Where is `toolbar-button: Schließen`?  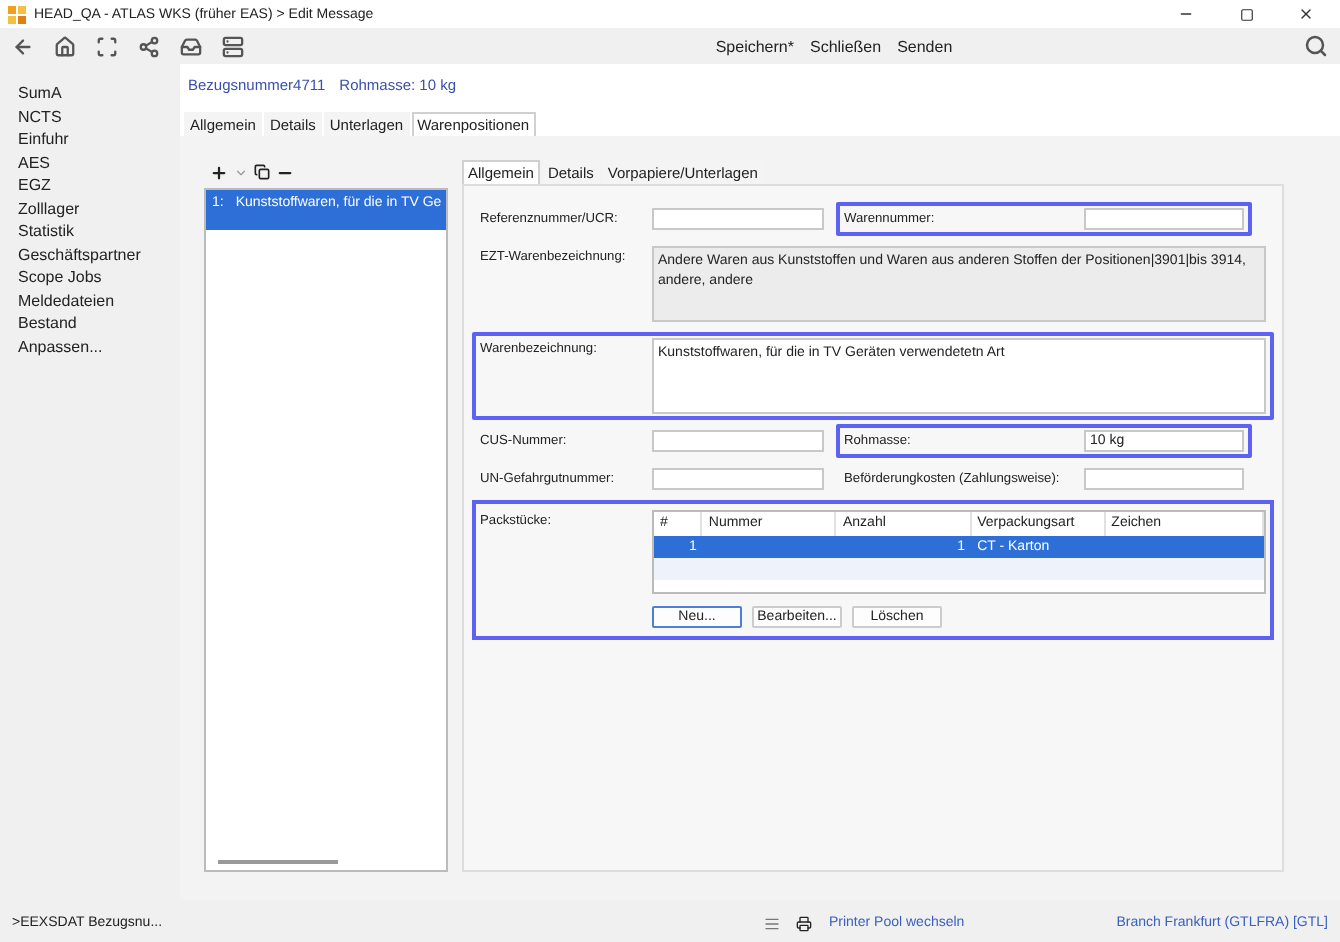
toolbar-button: Schließen is located at coordinates (845, 46).